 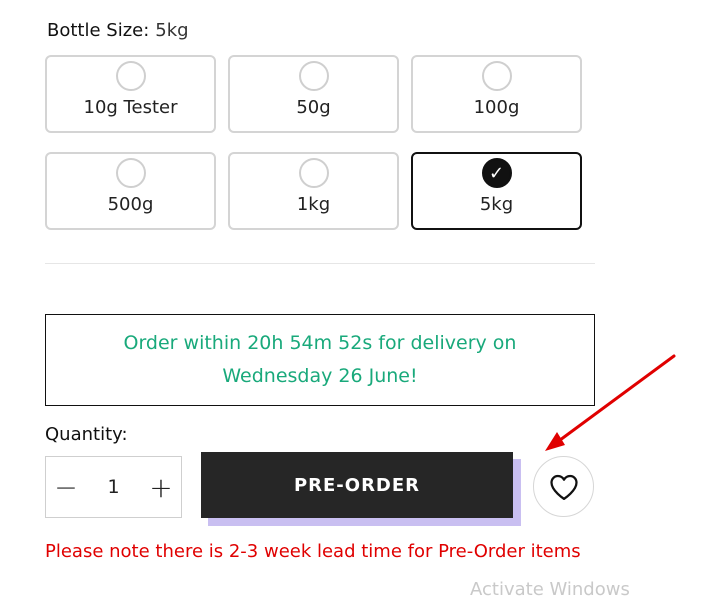 I want to click on wishlist-button, so click(x=563, y=486).